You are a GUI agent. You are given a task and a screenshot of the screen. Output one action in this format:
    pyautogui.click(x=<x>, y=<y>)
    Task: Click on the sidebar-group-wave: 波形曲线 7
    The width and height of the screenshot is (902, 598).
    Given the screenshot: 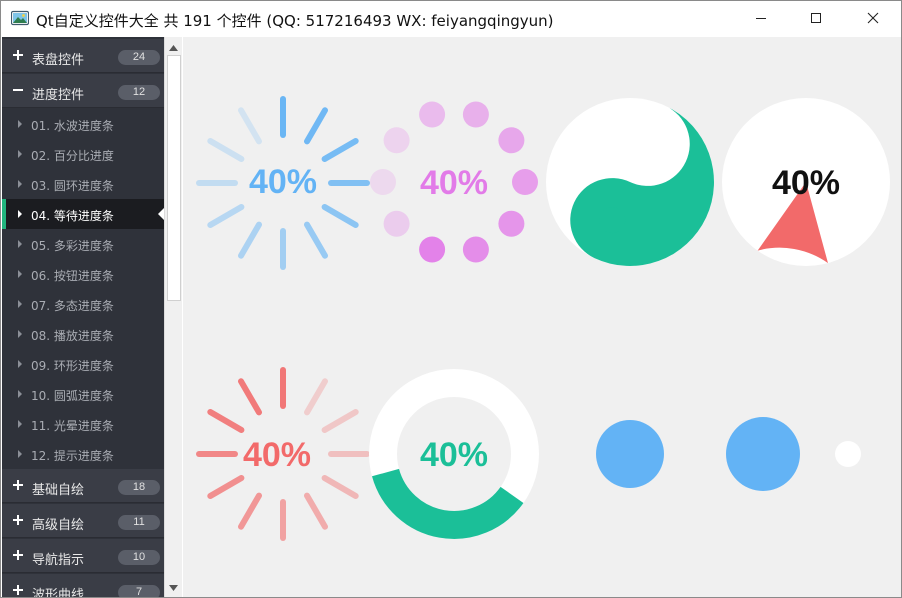 What is the action you would take?
    pyautogui.click(x=83, y=586)
    